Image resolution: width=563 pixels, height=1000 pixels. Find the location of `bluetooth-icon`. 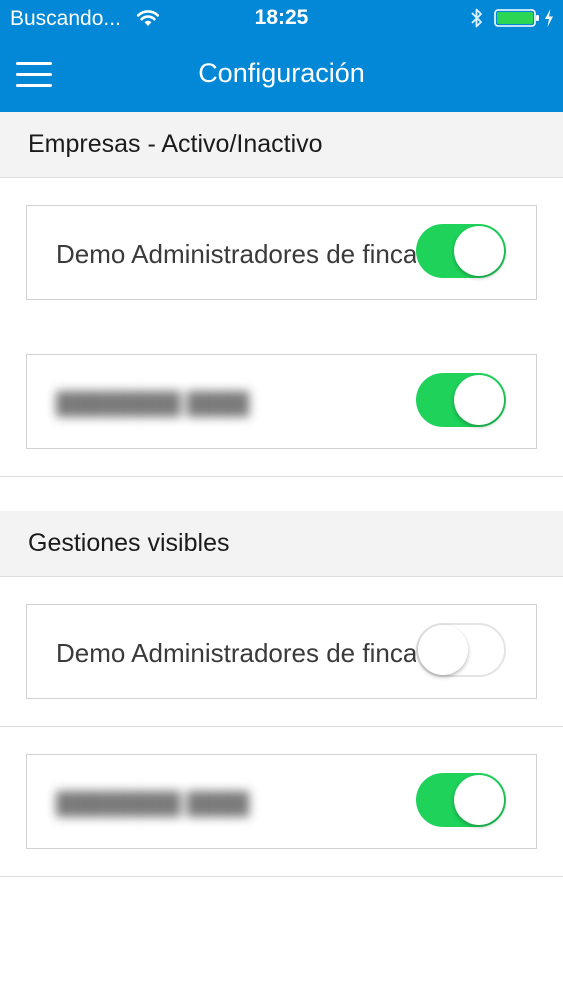

bluetooth-icon is located at coordinates (476, 18).